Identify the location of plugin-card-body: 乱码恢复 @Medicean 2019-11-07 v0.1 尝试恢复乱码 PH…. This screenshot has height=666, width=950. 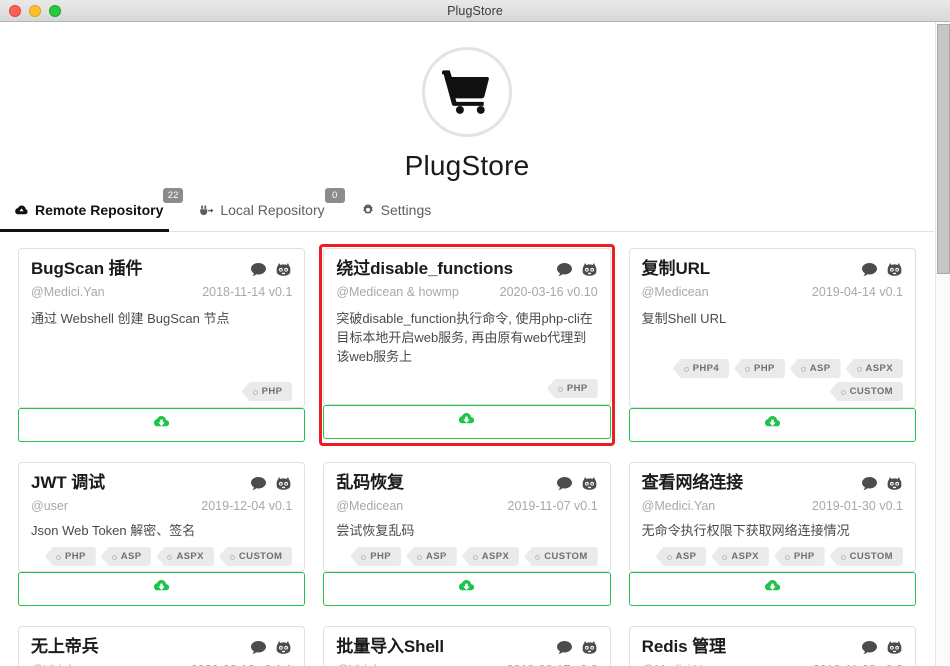
(466, 517).